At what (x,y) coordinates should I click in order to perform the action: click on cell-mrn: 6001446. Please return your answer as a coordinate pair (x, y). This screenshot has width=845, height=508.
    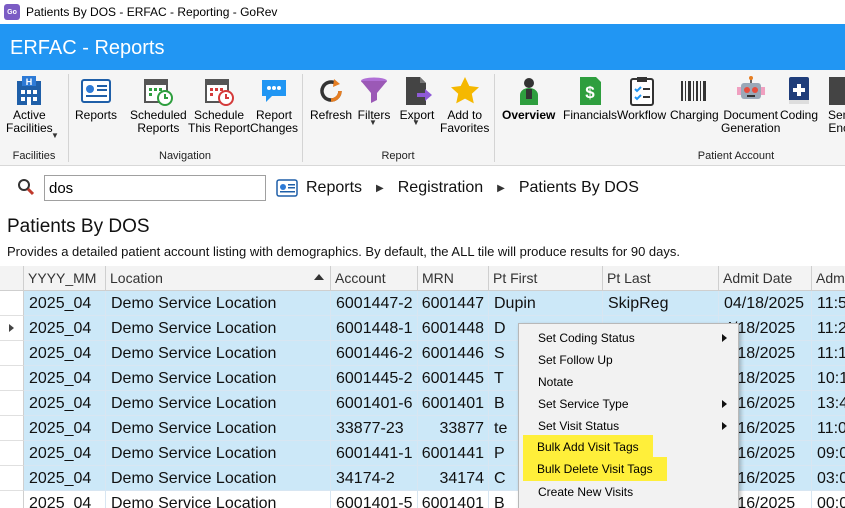
    Looking at the image, I should click on (453, 353).